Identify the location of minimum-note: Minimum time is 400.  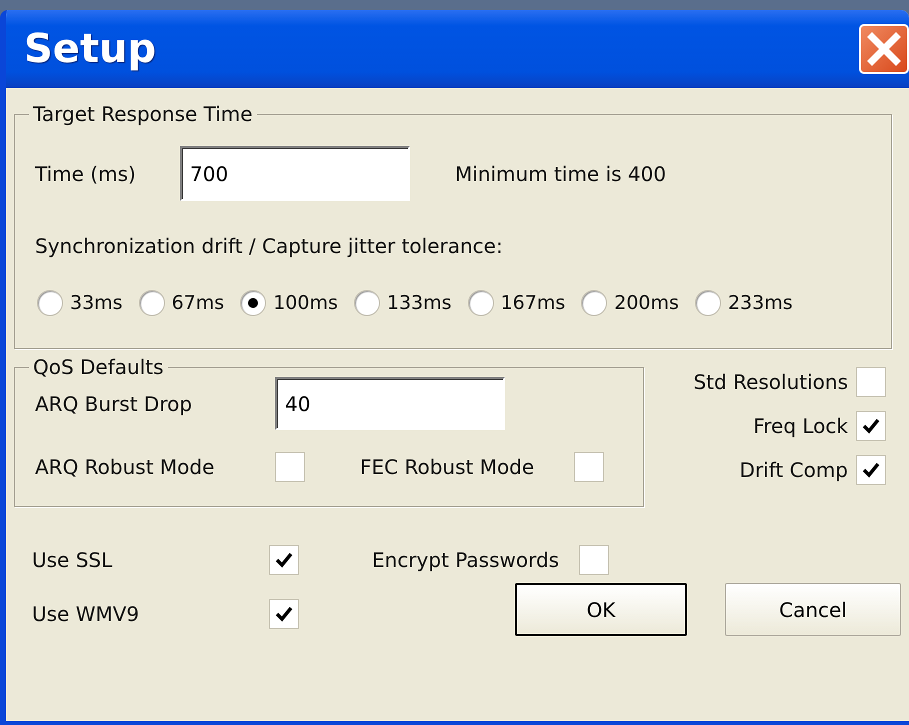
(560, 174).